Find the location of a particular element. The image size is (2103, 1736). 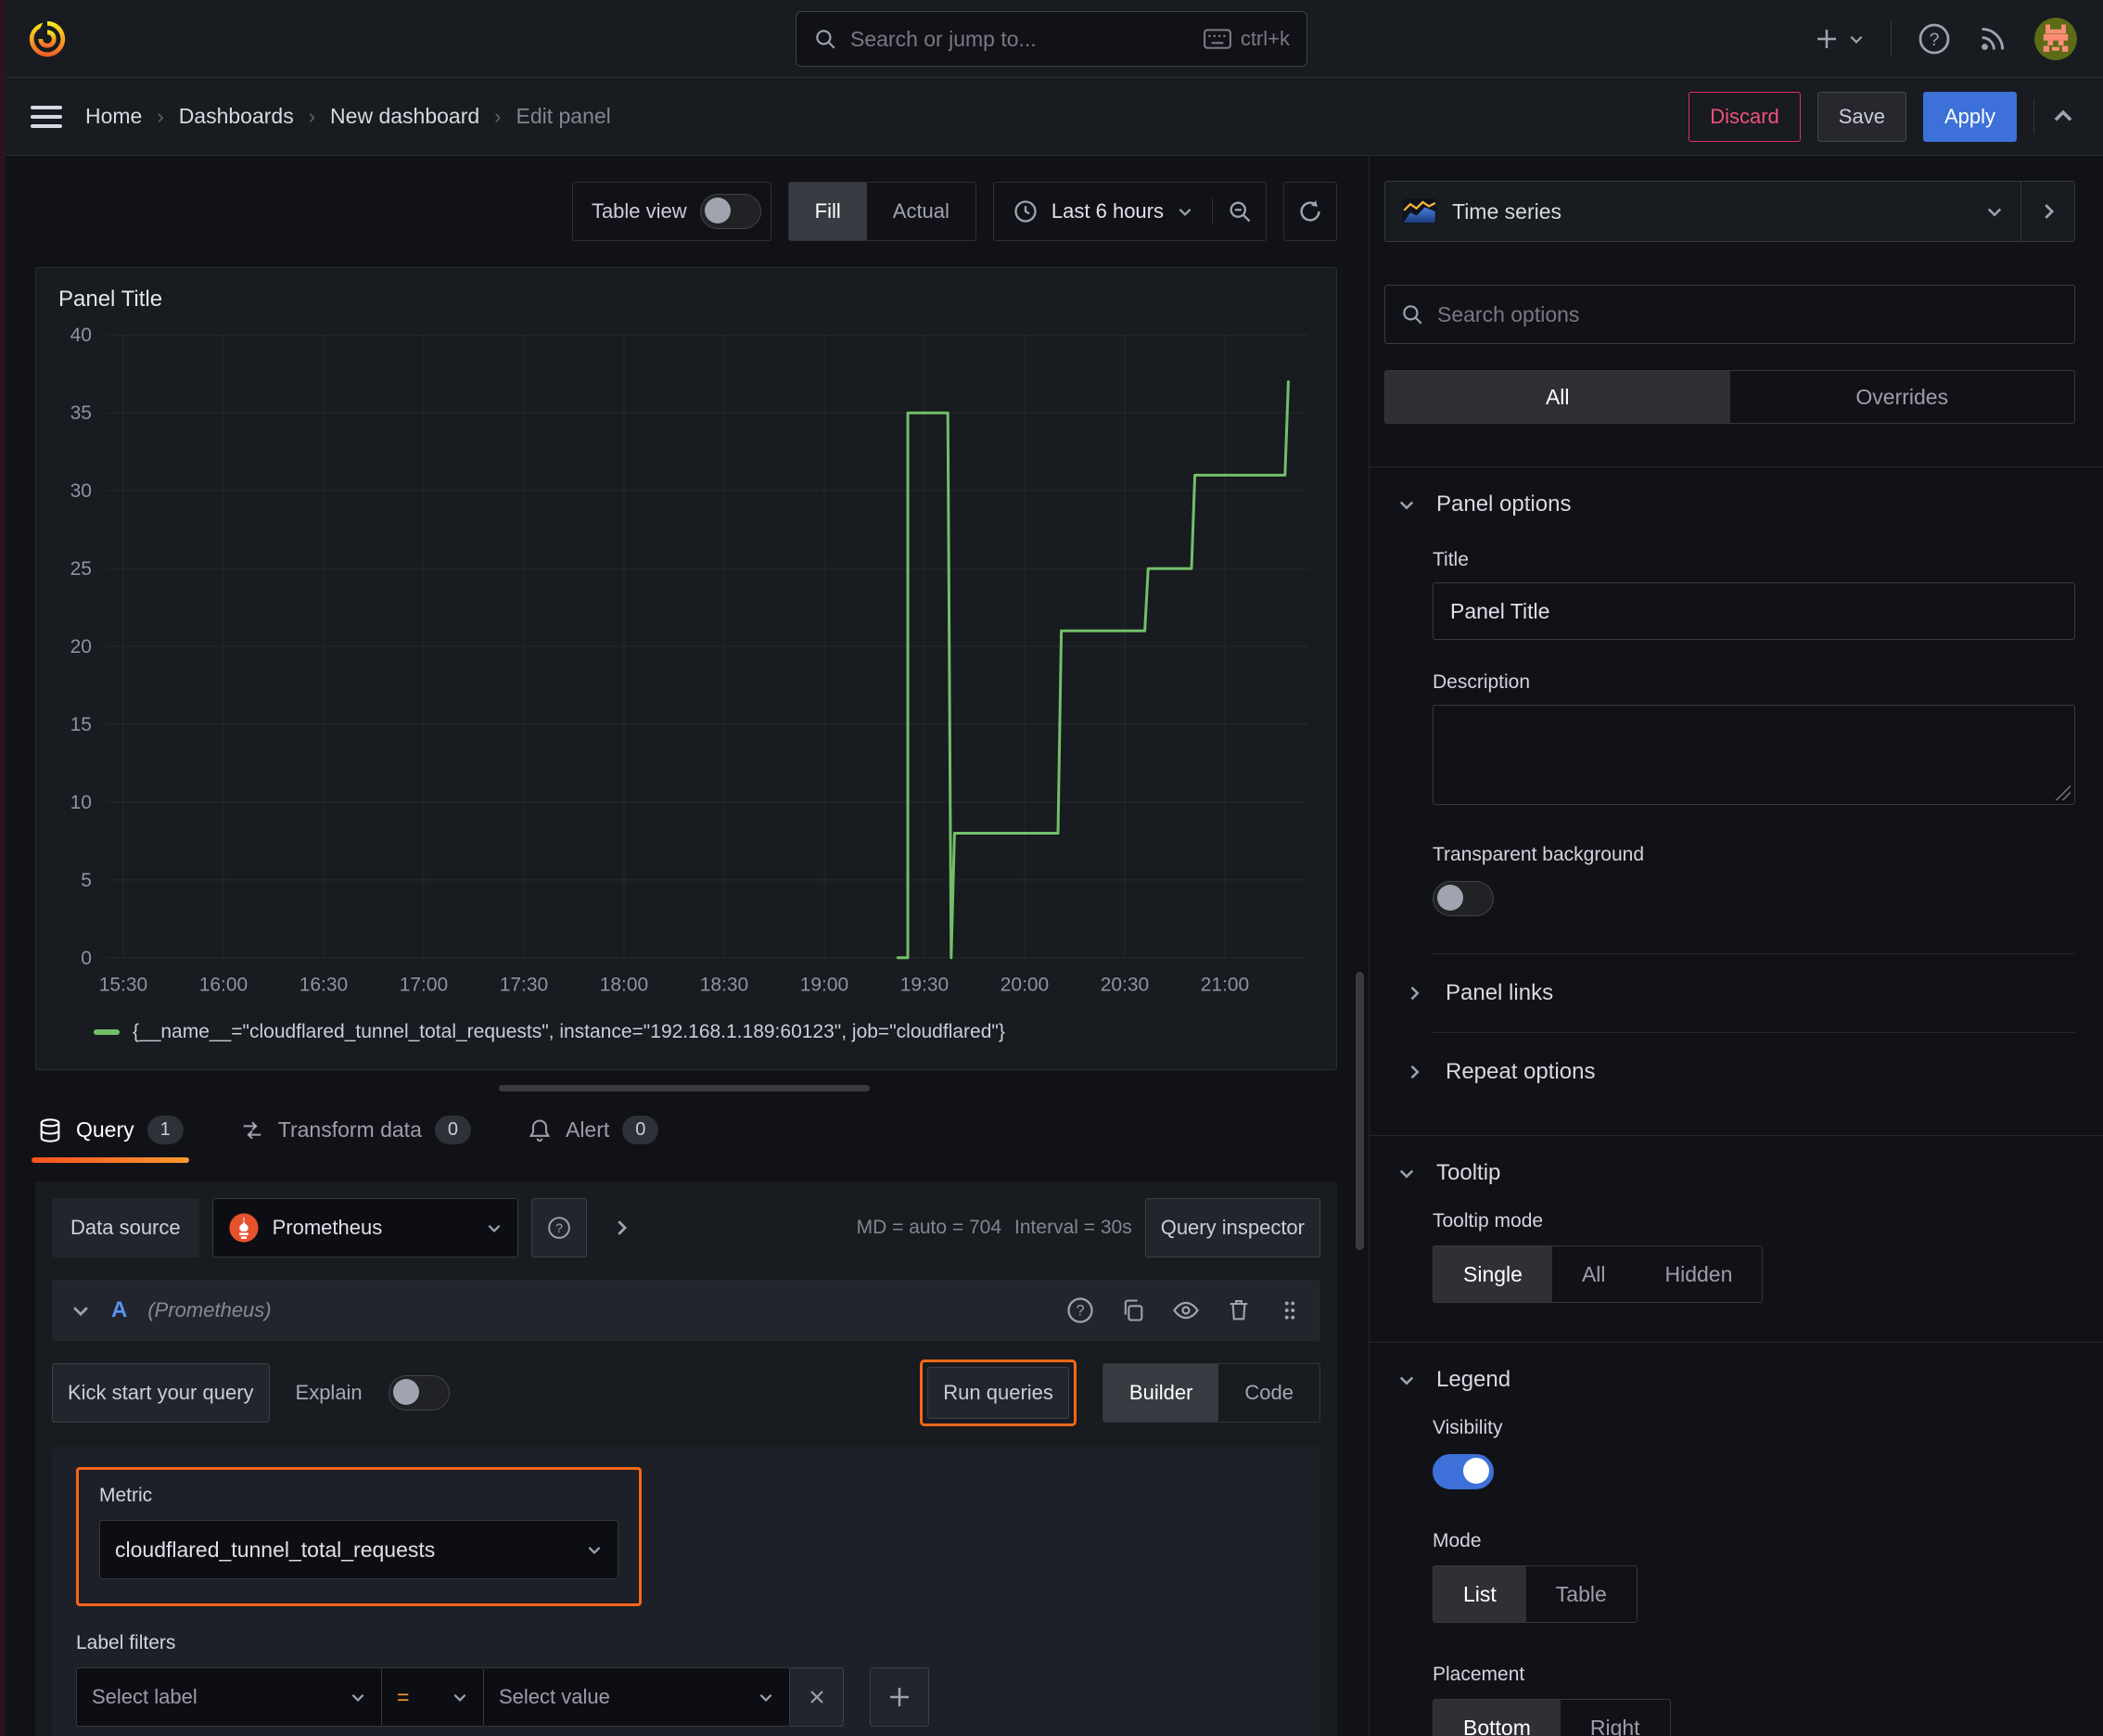

max-datapoints-stat: MD = auto = 704 is located at coordinates (929, 1227).